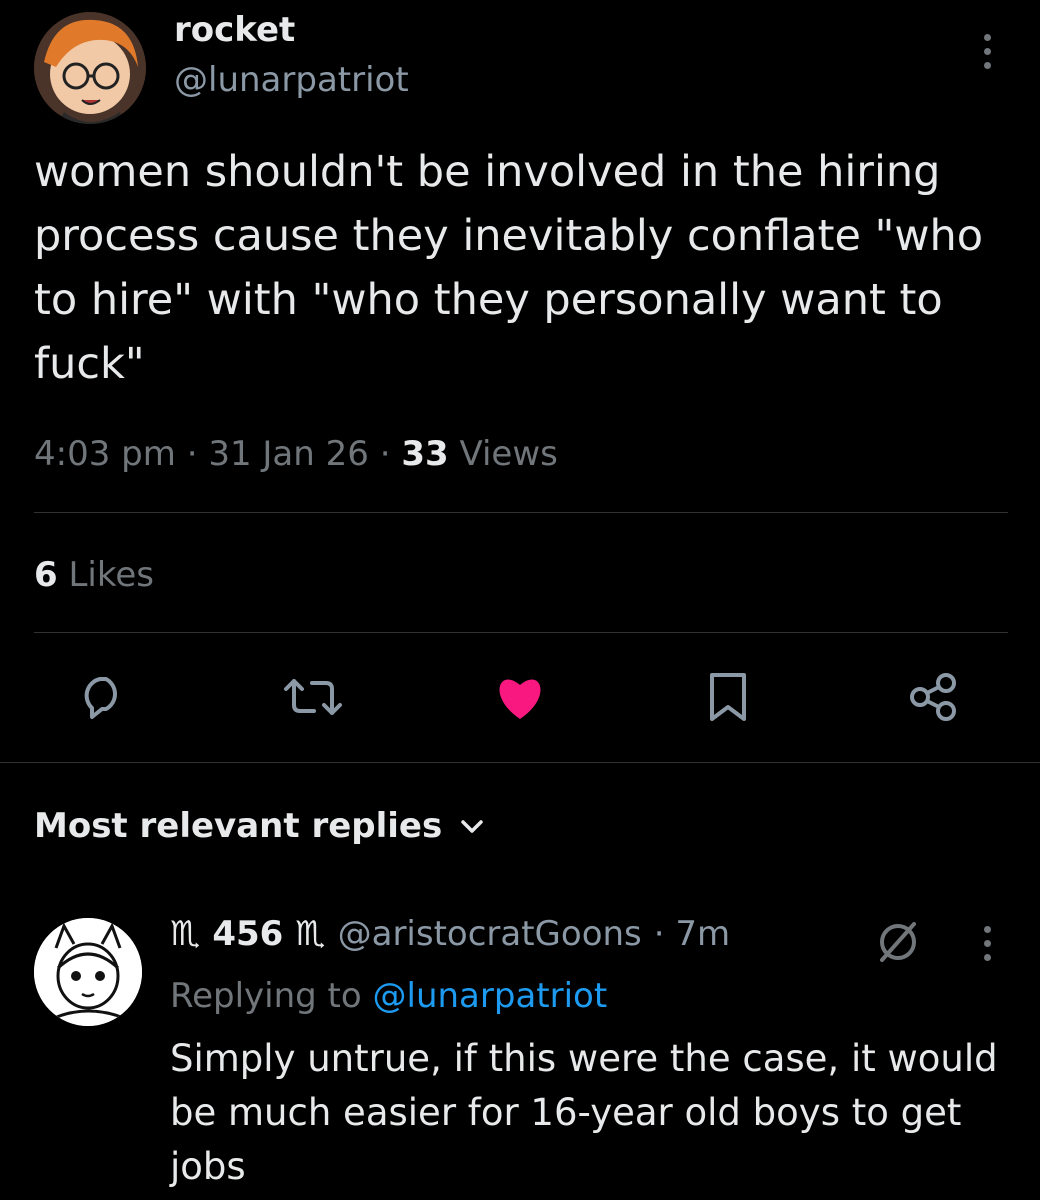 The image size is (1040, 1200). I want to click on reply-author-avatar, so click(88, 972).